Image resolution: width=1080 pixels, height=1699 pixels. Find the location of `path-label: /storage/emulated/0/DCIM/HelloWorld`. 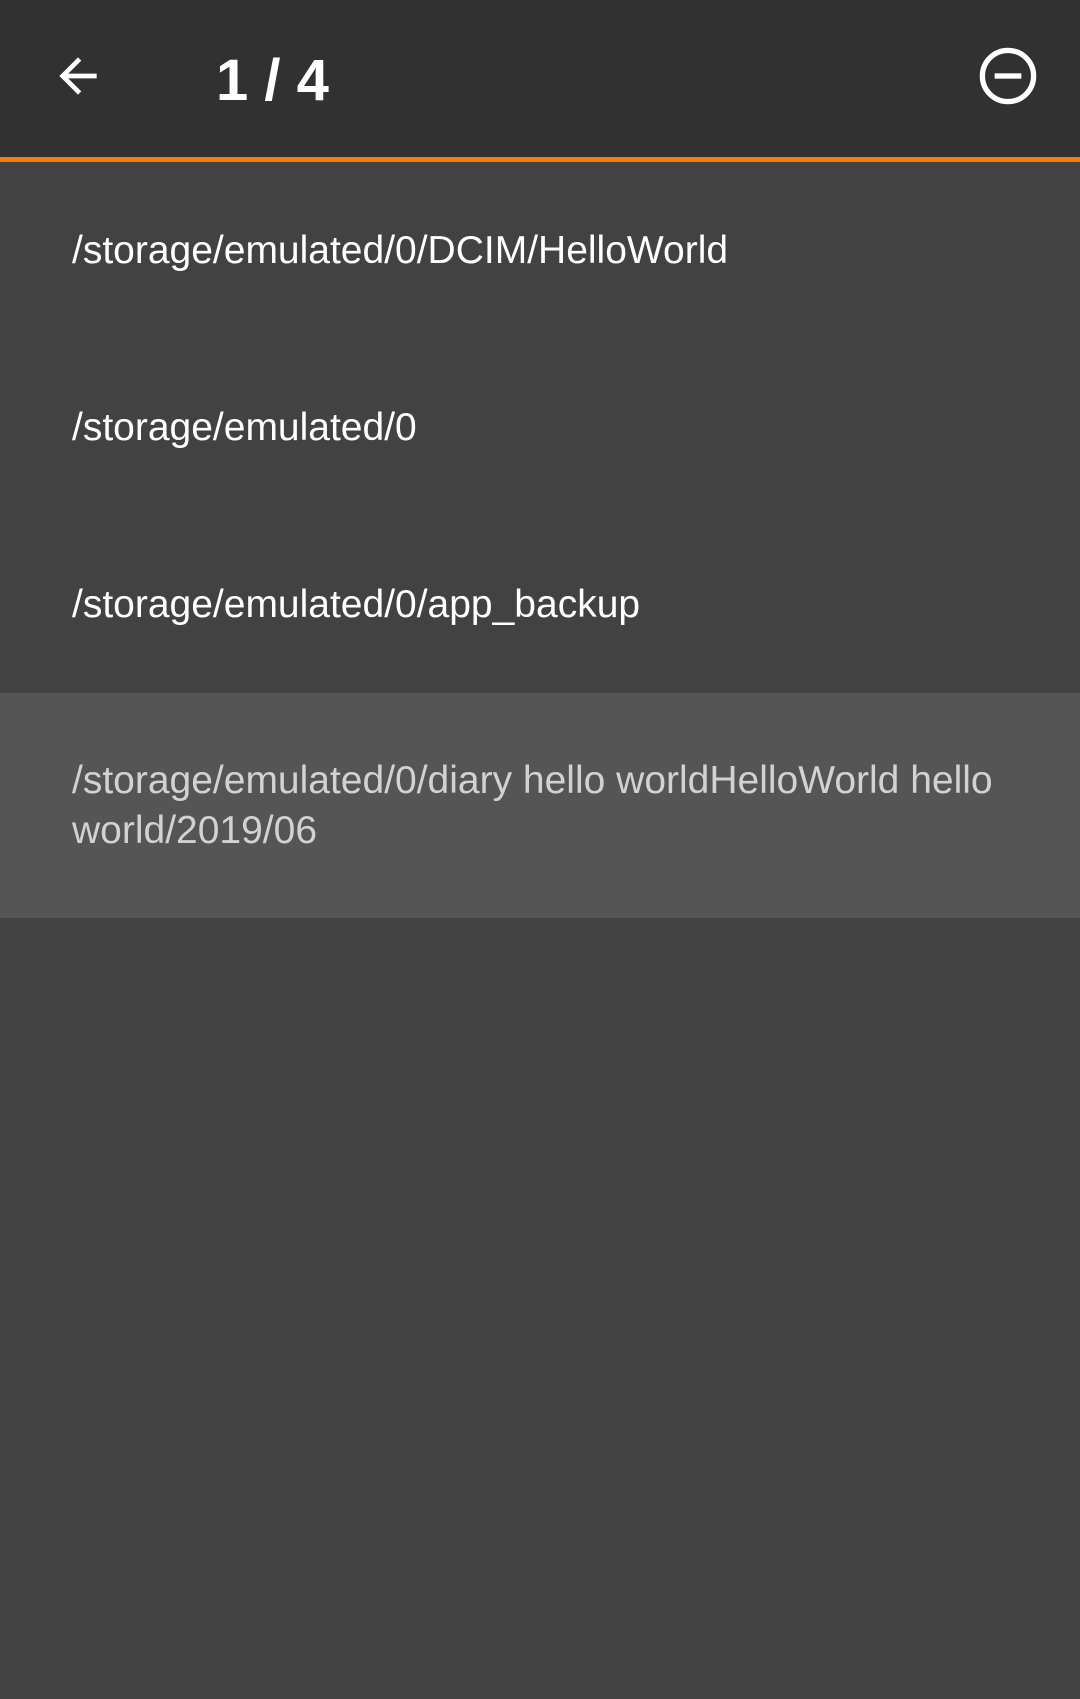

path-label: /storage/emulated/0/DCIM/HelloWorld is located at coordinates (400, 250).